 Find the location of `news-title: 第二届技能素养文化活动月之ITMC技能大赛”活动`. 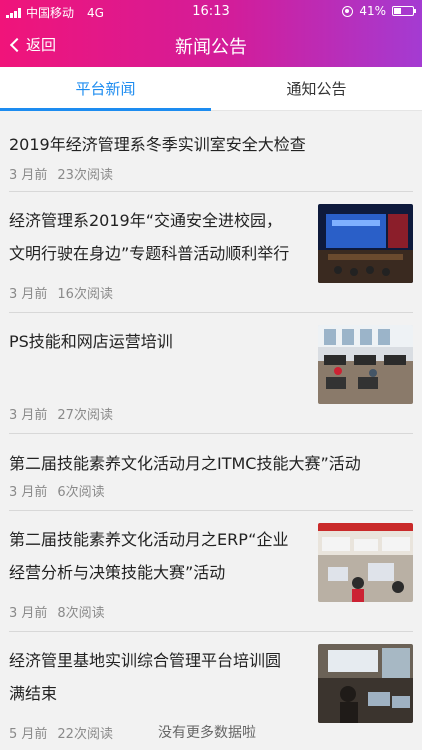

news-title: 第二届技能素养文化活动月之ITMC技能大赛”活动 is located at coordinates (185, 463).